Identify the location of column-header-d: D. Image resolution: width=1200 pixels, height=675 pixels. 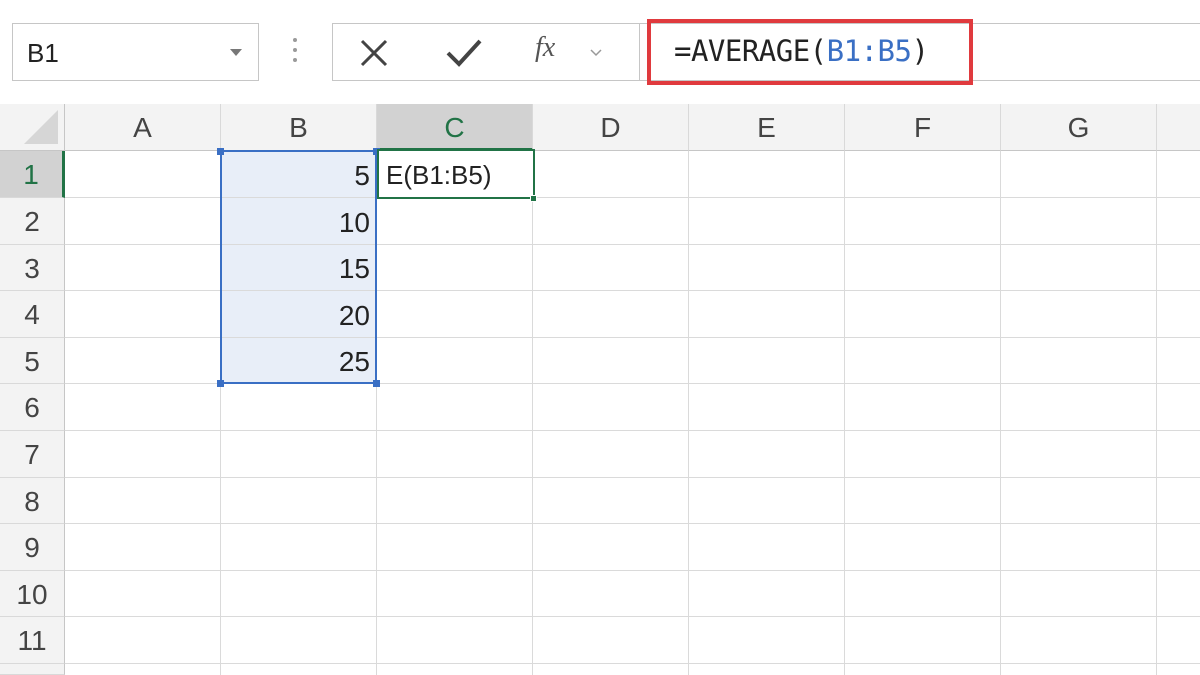
(611, 127).